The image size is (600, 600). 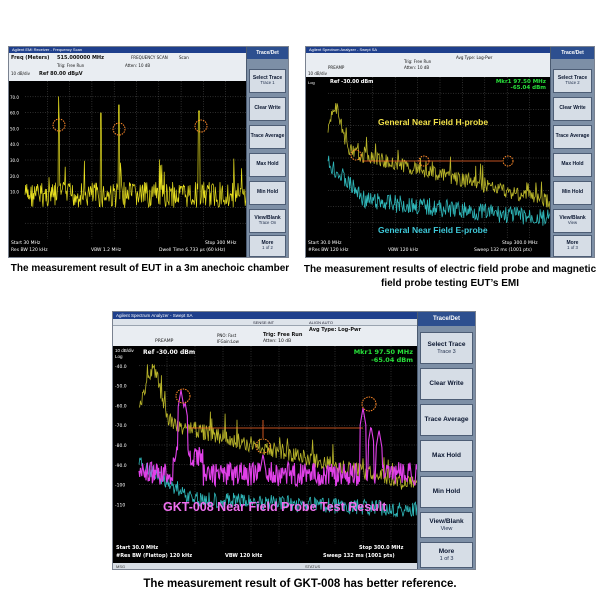 I want to click on marker-level: -65.04 dBm, so click(x=392, y=360).